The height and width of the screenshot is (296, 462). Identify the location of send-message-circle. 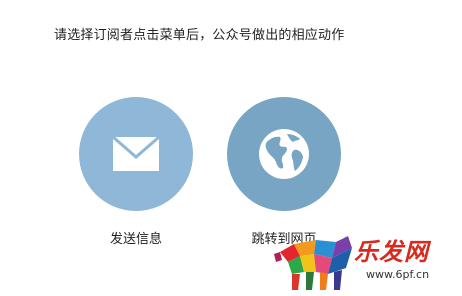
(136, 154).